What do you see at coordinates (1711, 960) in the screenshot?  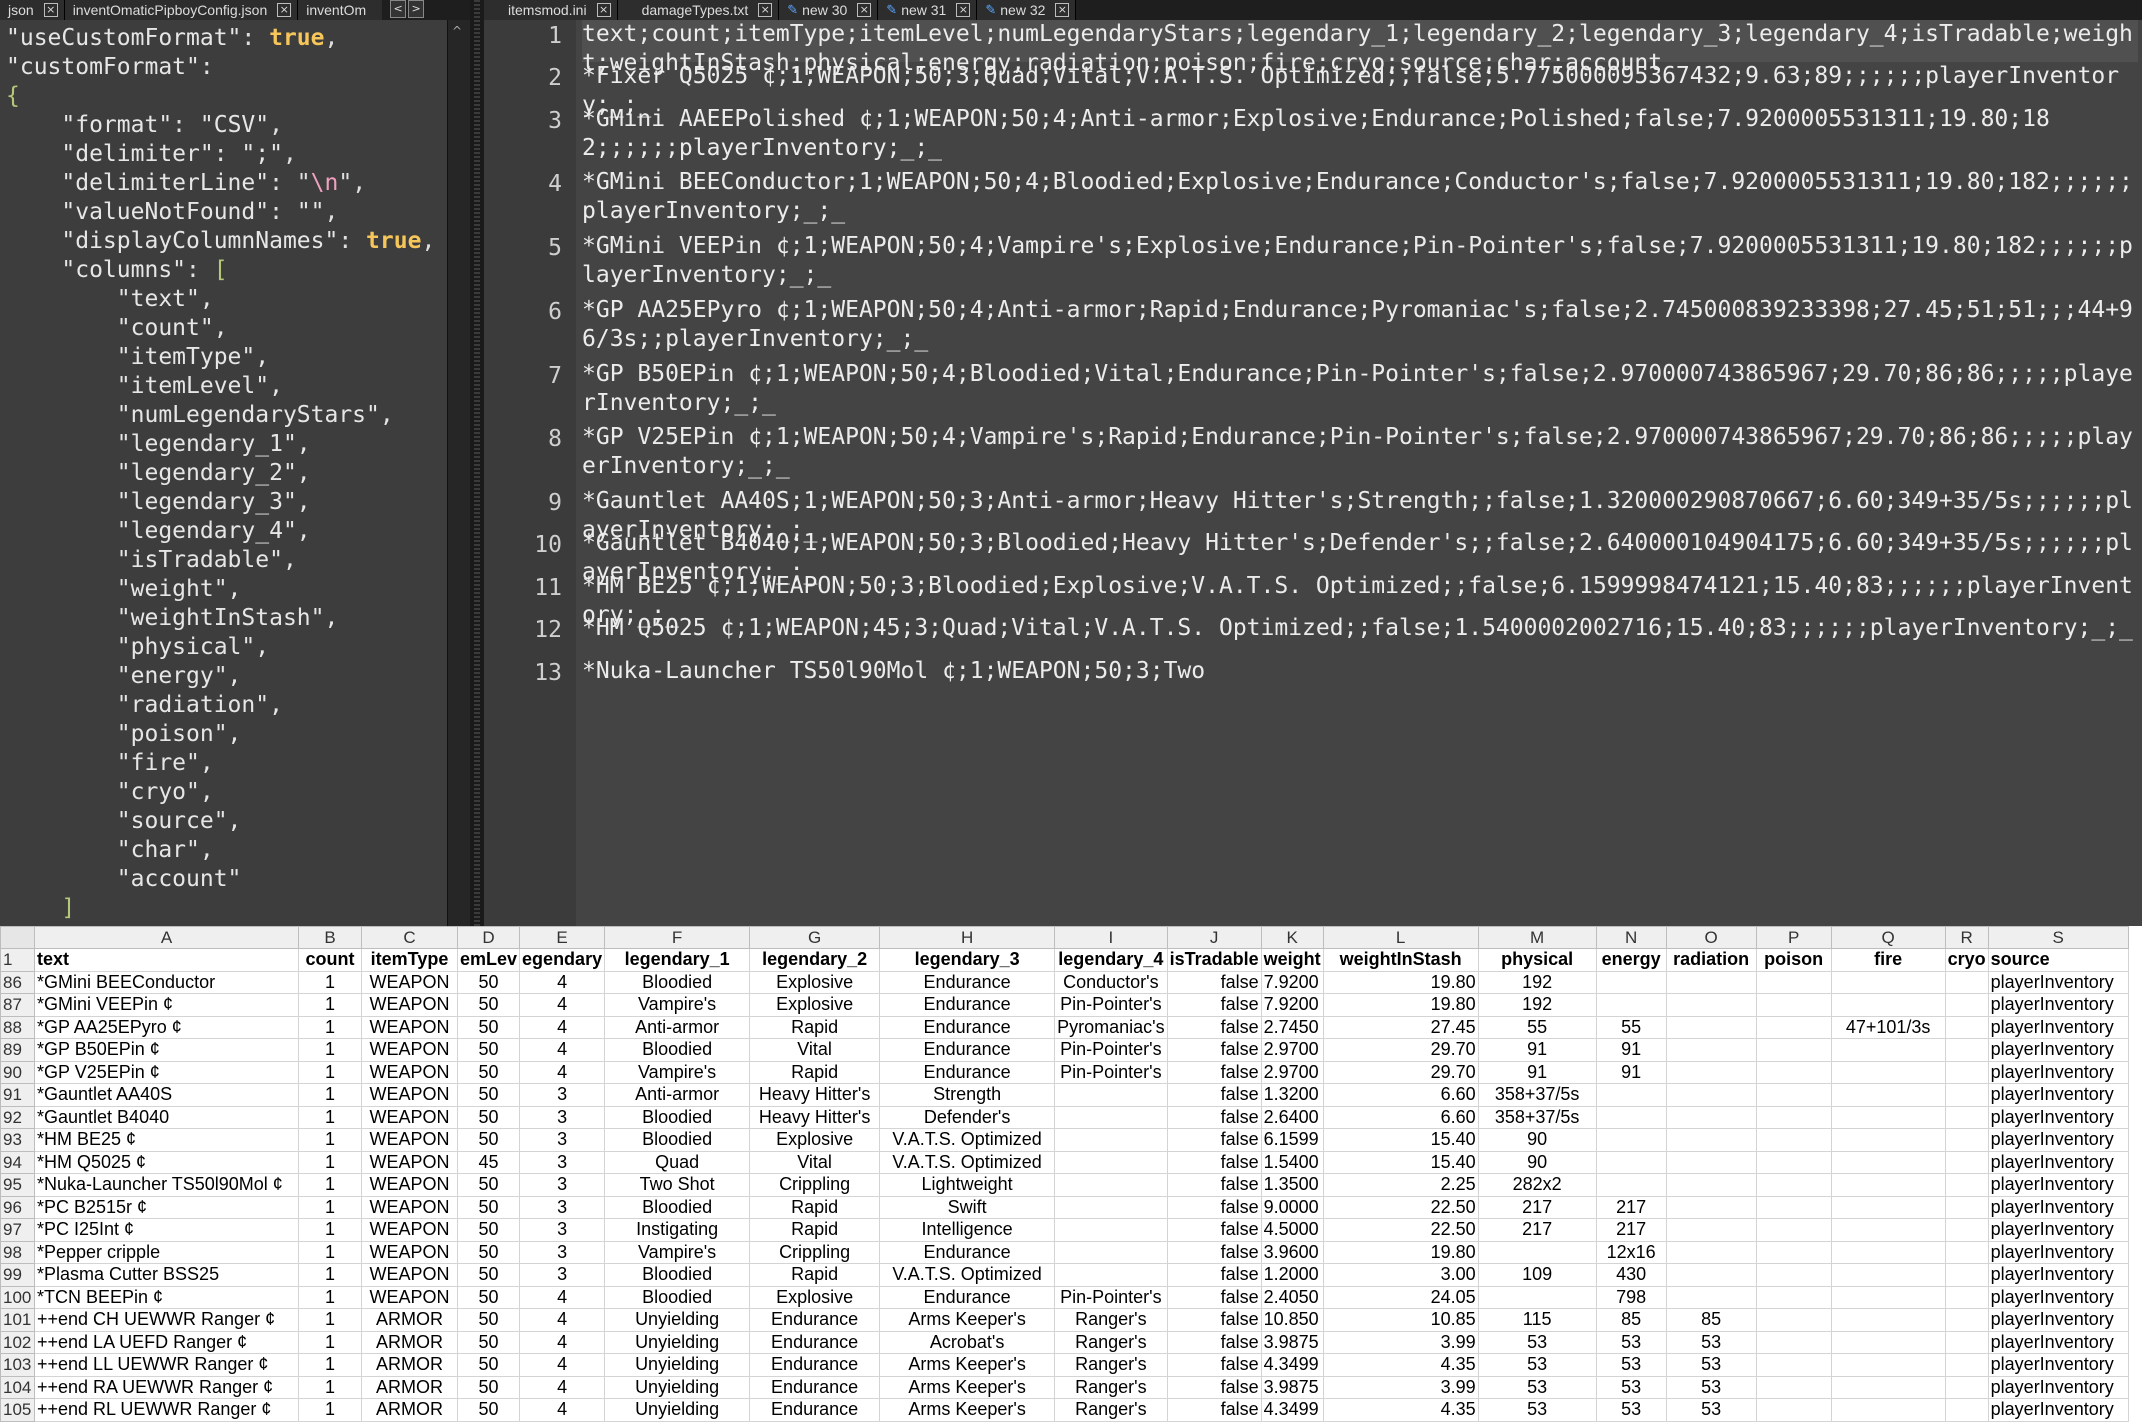 I see `column-header-cell: radiation` at bounding box center [1711, 960].